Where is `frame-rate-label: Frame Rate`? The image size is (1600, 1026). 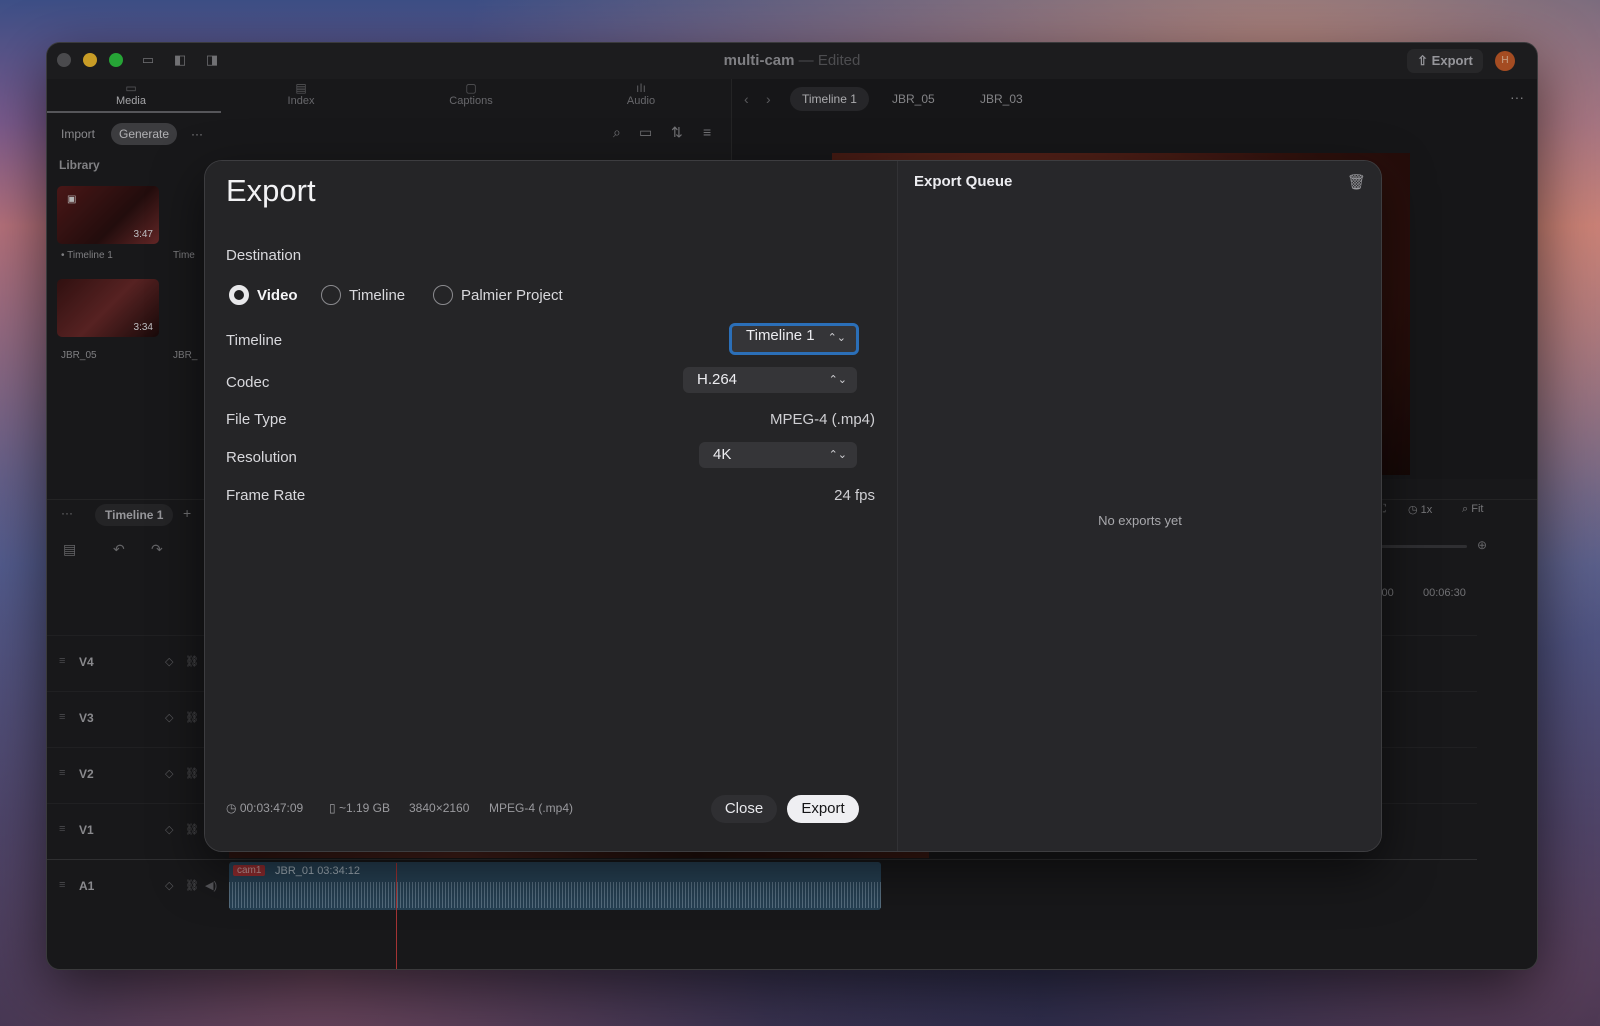
frame-rate-label: Frame Rate is located at coordinates (266, 495).